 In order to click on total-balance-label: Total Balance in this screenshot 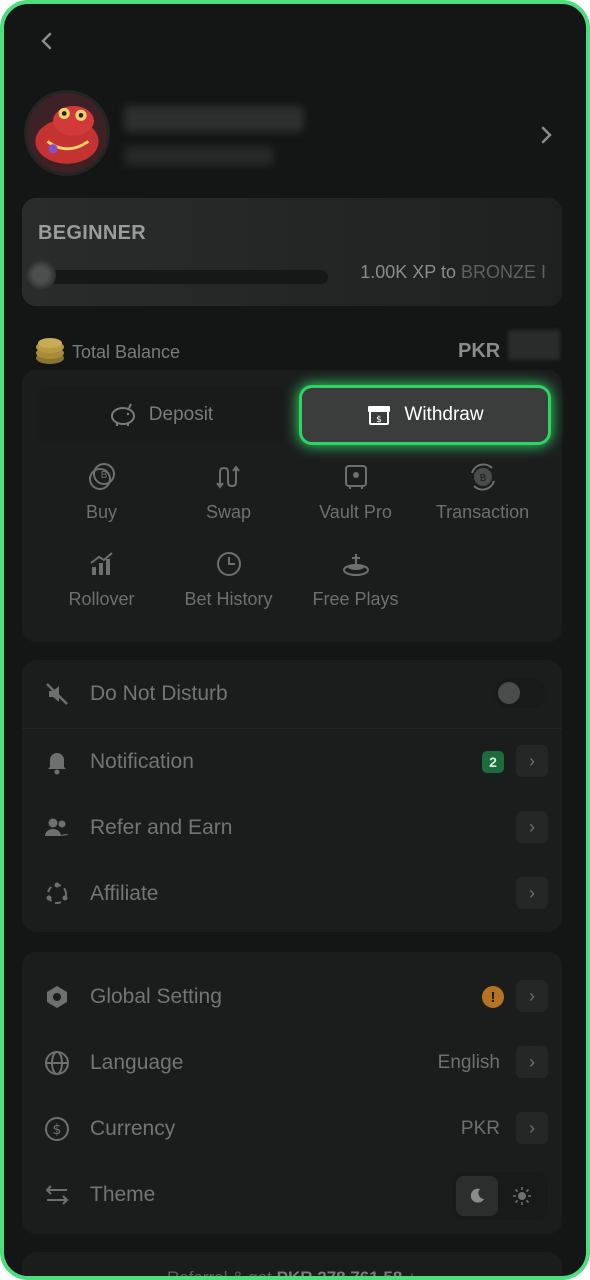, I will do `click(126, 352)`.